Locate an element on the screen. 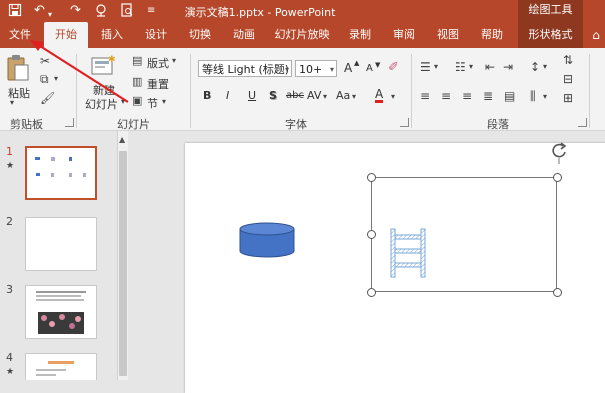  slide-number: 4 is located at coordinates (9, 357).